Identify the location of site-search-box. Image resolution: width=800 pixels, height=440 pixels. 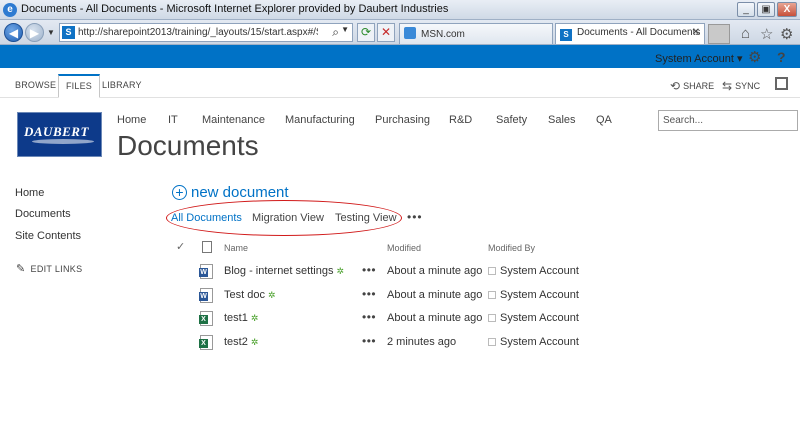
(728, 120).